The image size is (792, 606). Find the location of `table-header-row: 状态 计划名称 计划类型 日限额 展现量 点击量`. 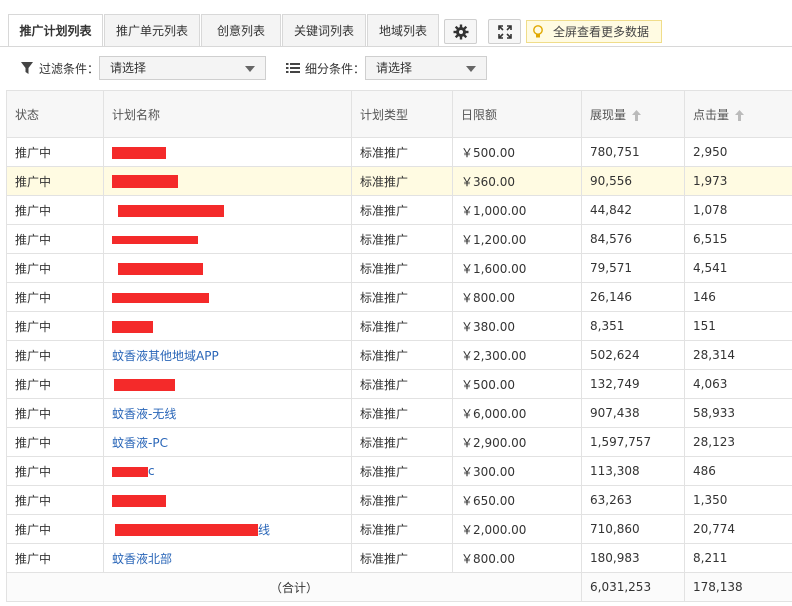

table-header-row: 状态 计划名称 计划类型 日限额 展现量 点击量 is located at coordinates (399, 114).